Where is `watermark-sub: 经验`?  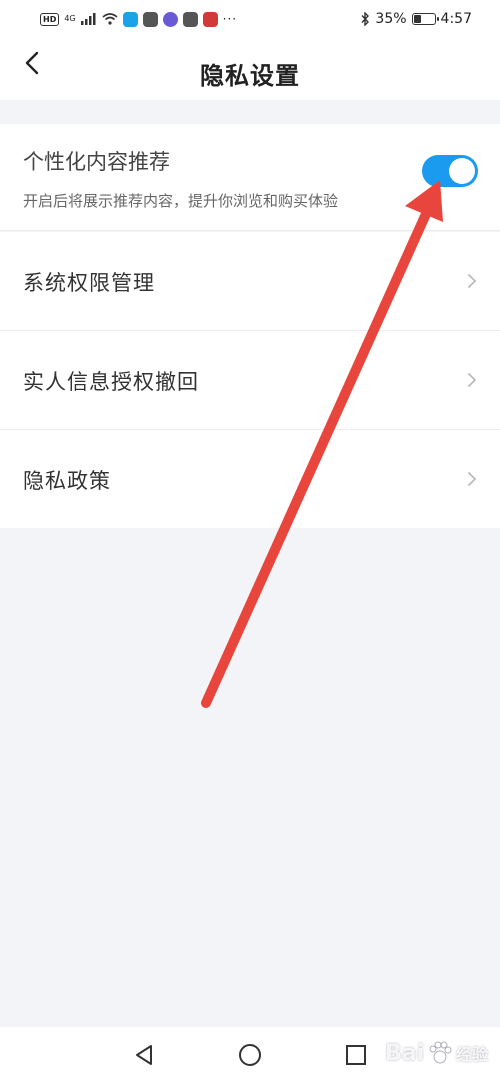
watermark-sub: 经验 is located at coordinates (472, 1054).